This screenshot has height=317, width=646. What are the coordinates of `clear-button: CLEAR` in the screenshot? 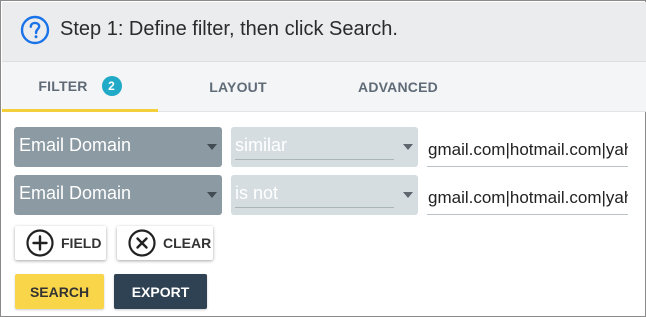 It's located at (165, 243).